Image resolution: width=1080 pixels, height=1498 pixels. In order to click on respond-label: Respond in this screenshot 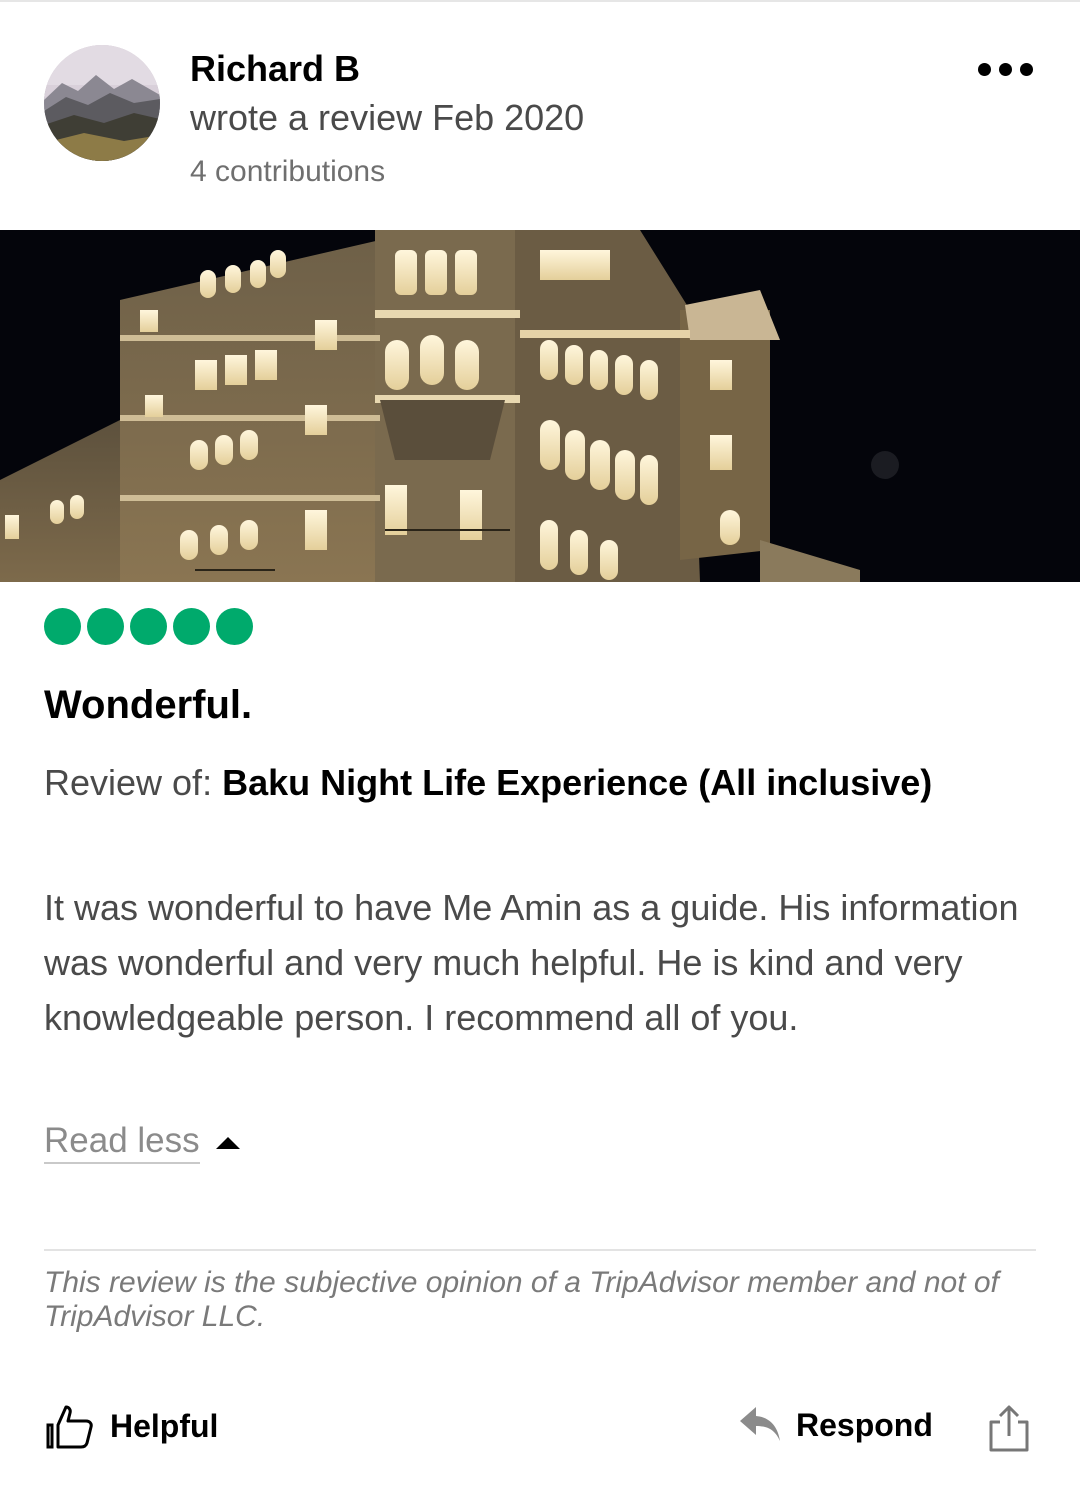, I will do `click(864, 1424)`.